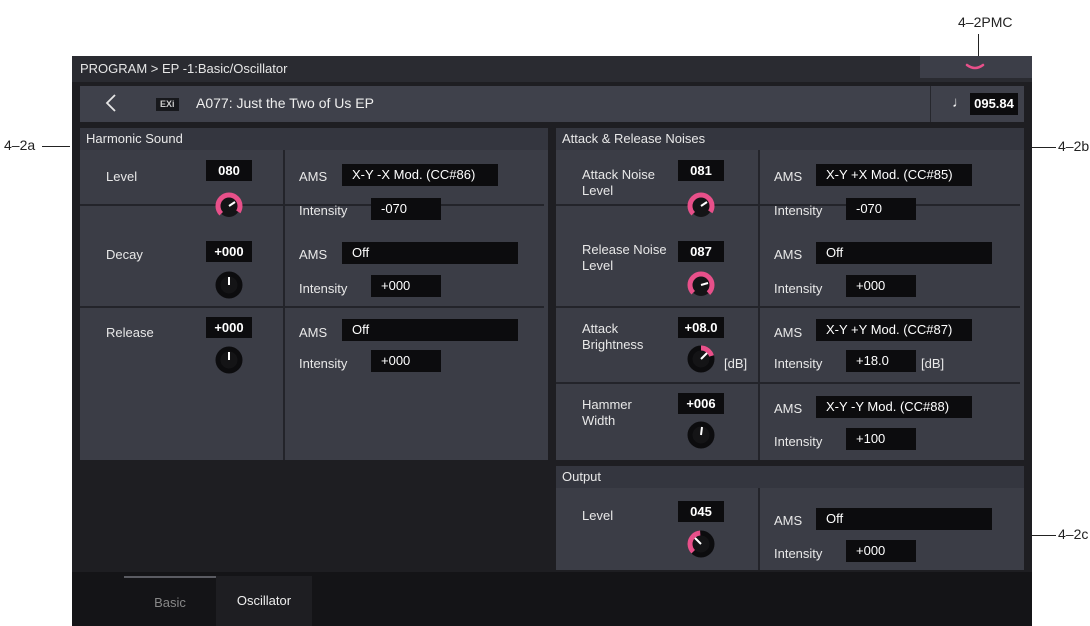  I want to click on callout-4-2b-line, so click(1044, 147).